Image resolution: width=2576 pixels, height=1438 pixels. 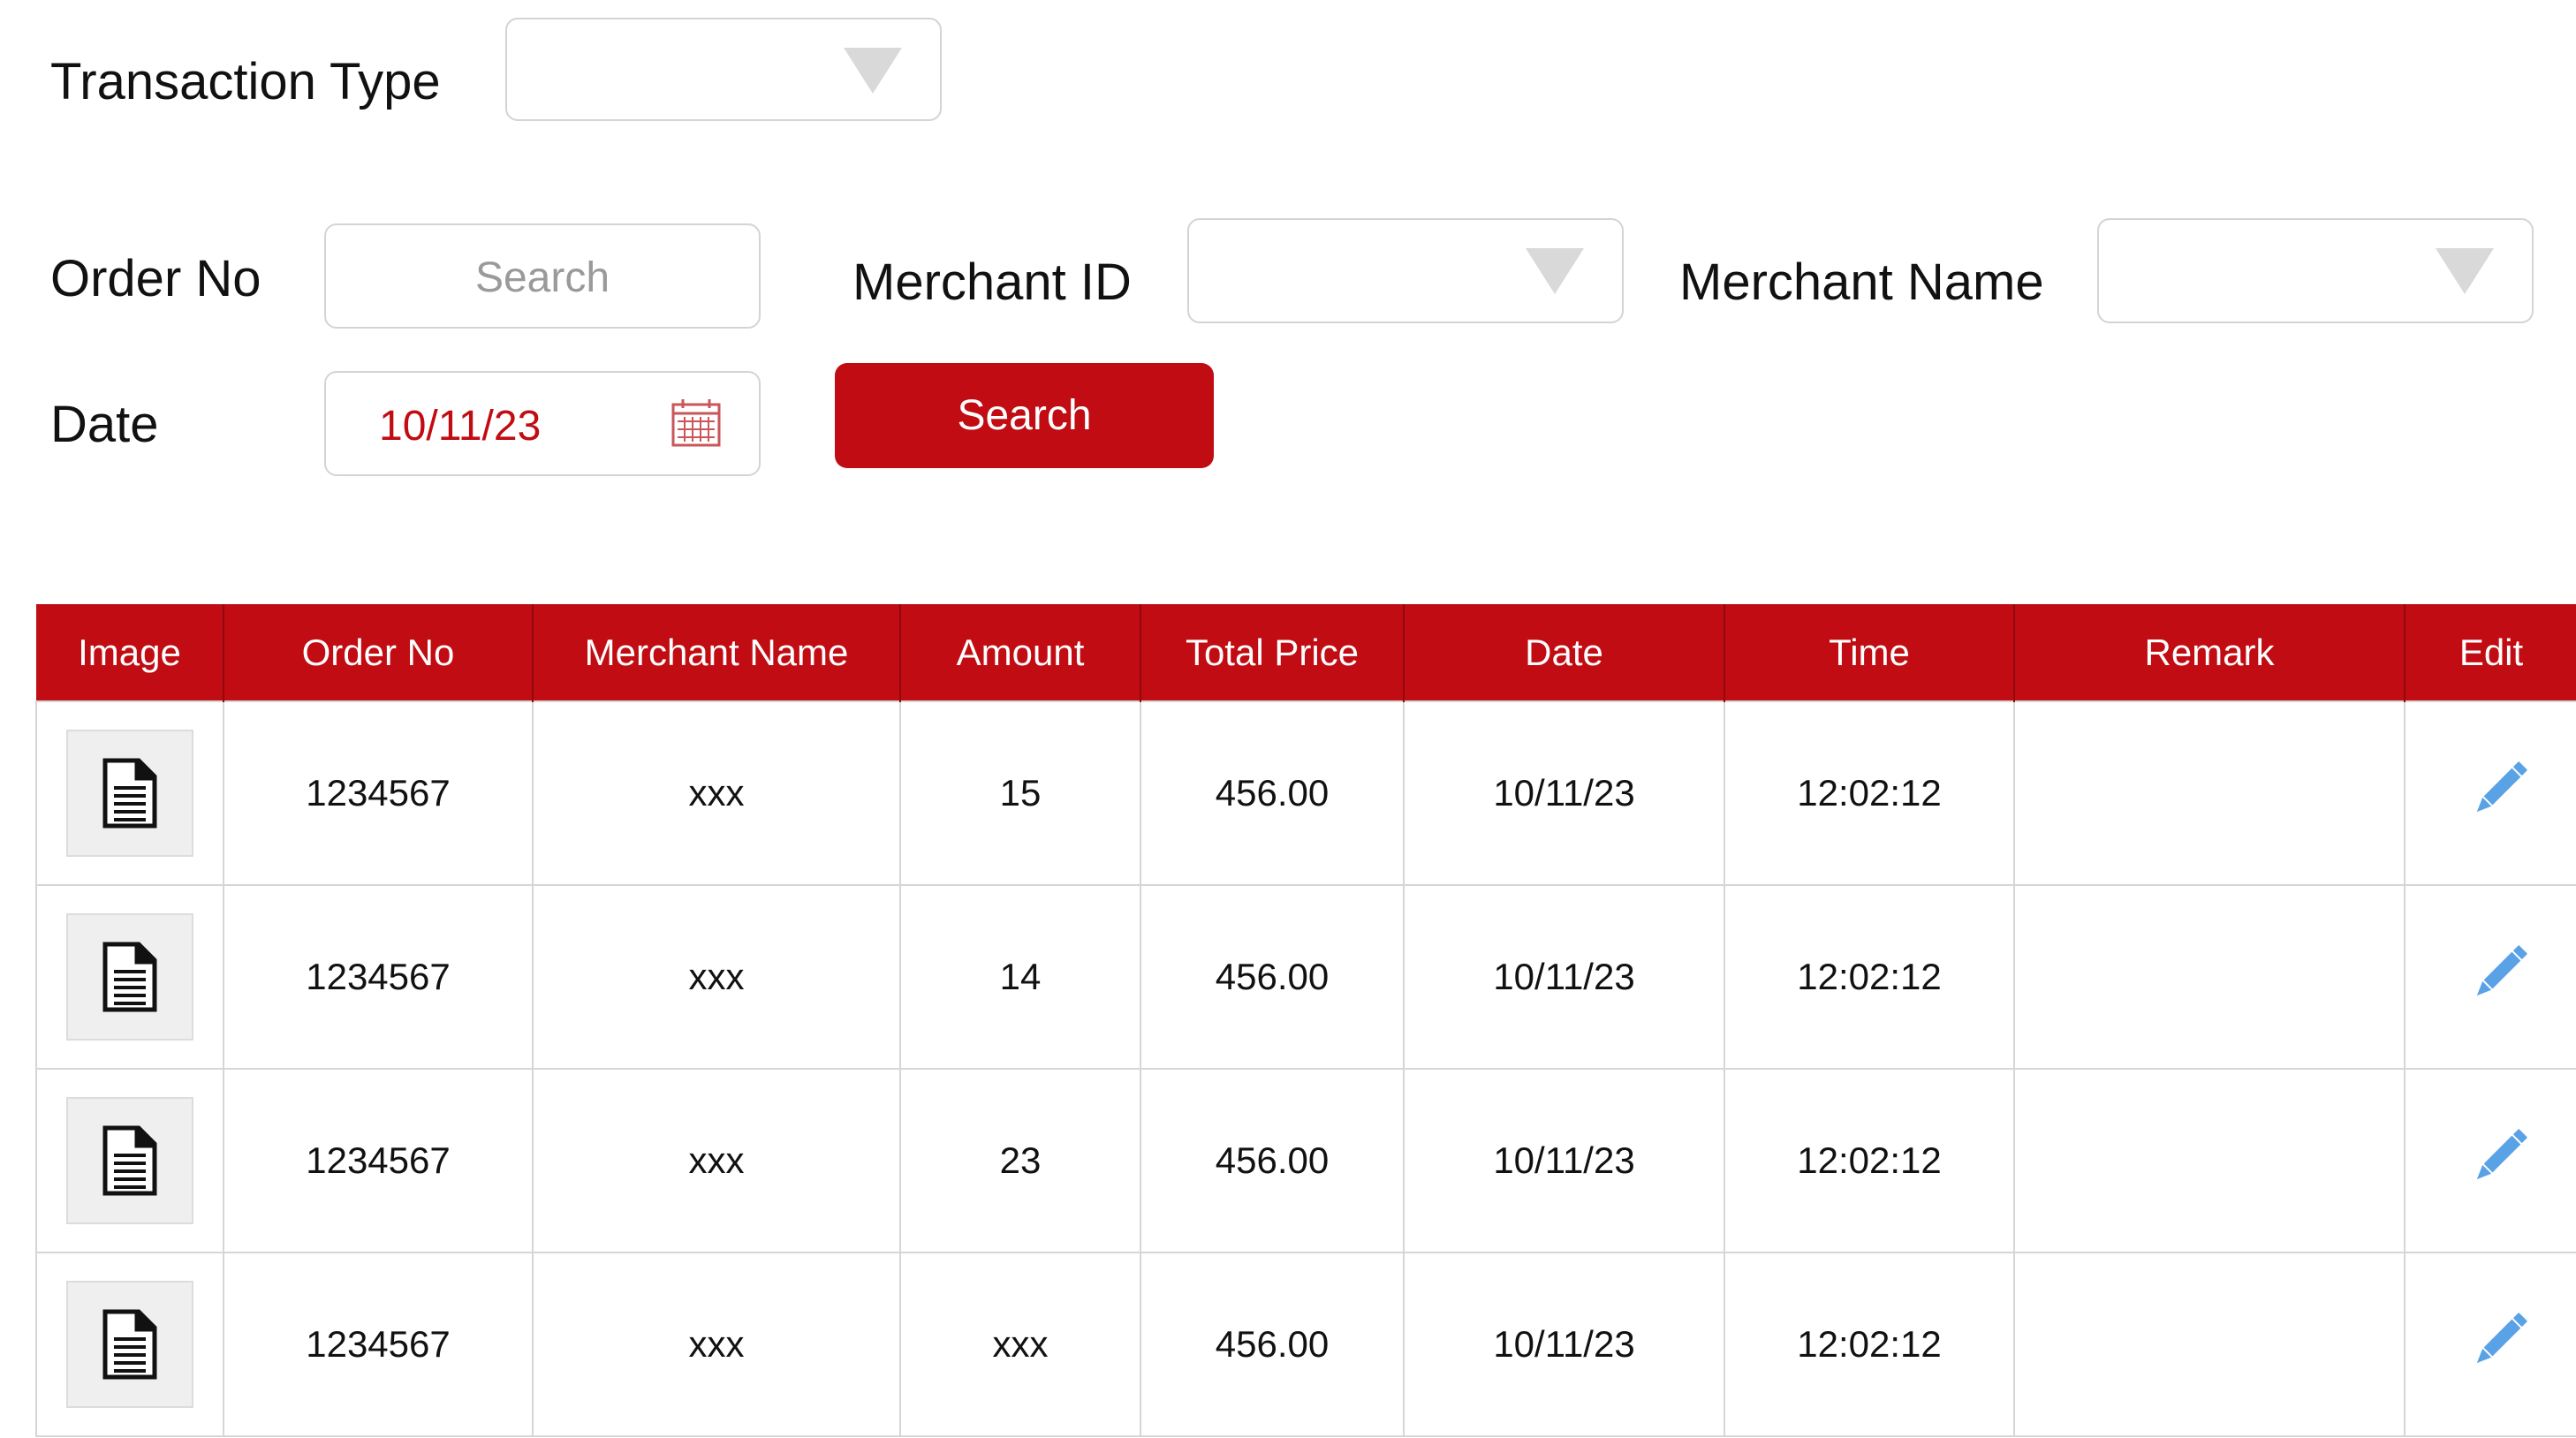 What do you see at coordinates (155, 278) in the screenshot?
I see `order-no-label: Order No` at bounding box center [155, 278].